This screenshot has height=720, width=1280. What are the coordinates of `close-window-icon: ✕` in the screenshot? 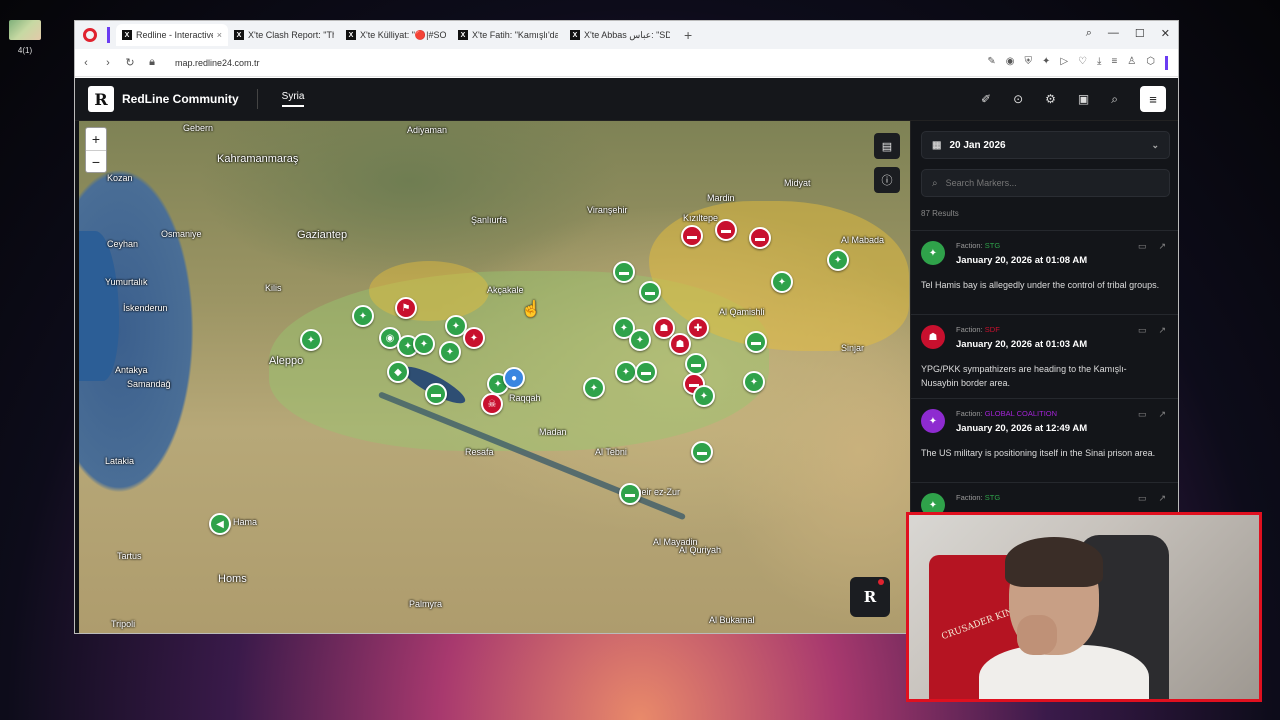 It's located at (1165, 33).